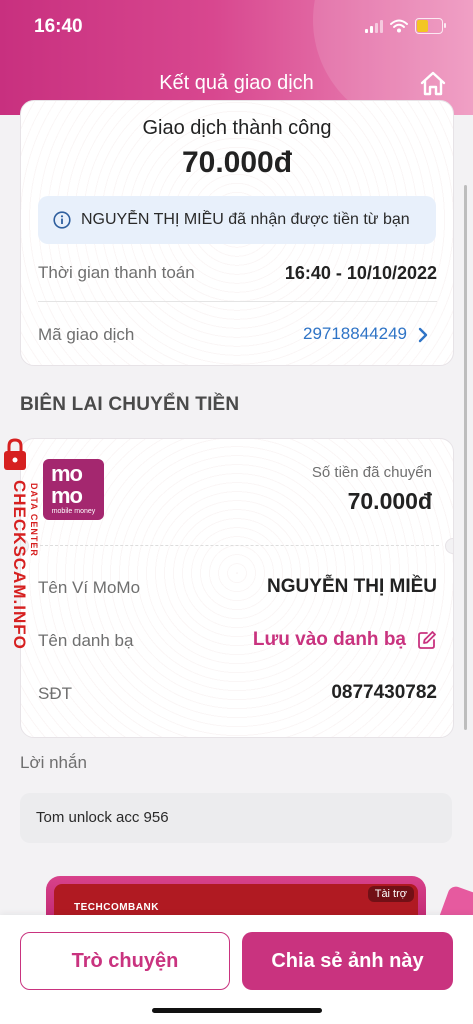 This screenshot has width=473, height=1024. Describe the element at coordinates (430, 26) in the screenshot. I see `battery-icon` at that location.